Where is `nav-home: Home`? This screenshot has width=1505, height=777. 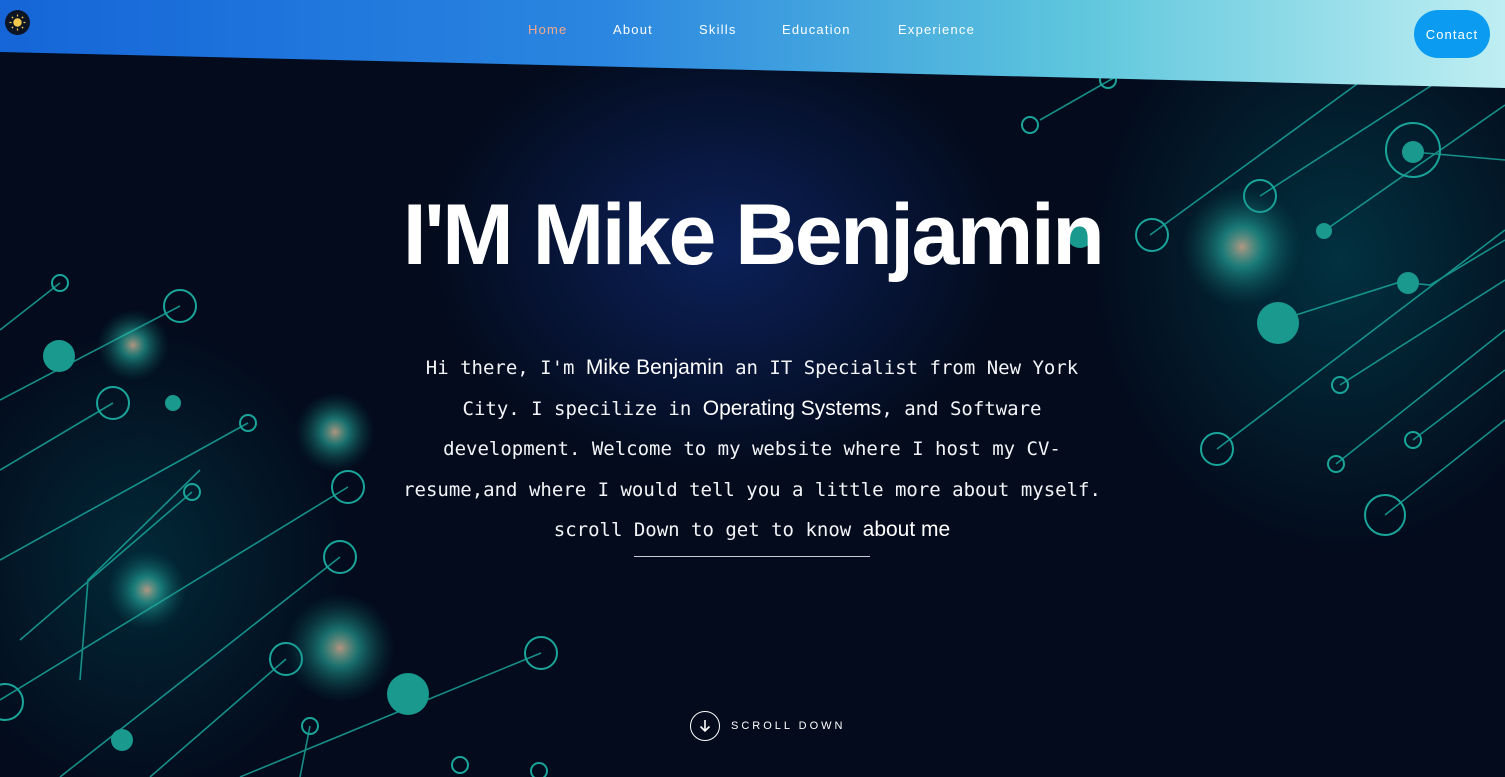 nav-home: Home is located at coordinates (547, 29).